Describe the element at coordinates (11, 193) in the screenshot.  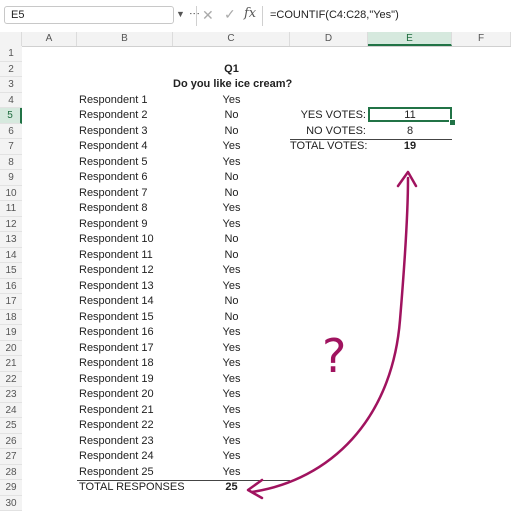
I see `row-header-10: 10` at that location.